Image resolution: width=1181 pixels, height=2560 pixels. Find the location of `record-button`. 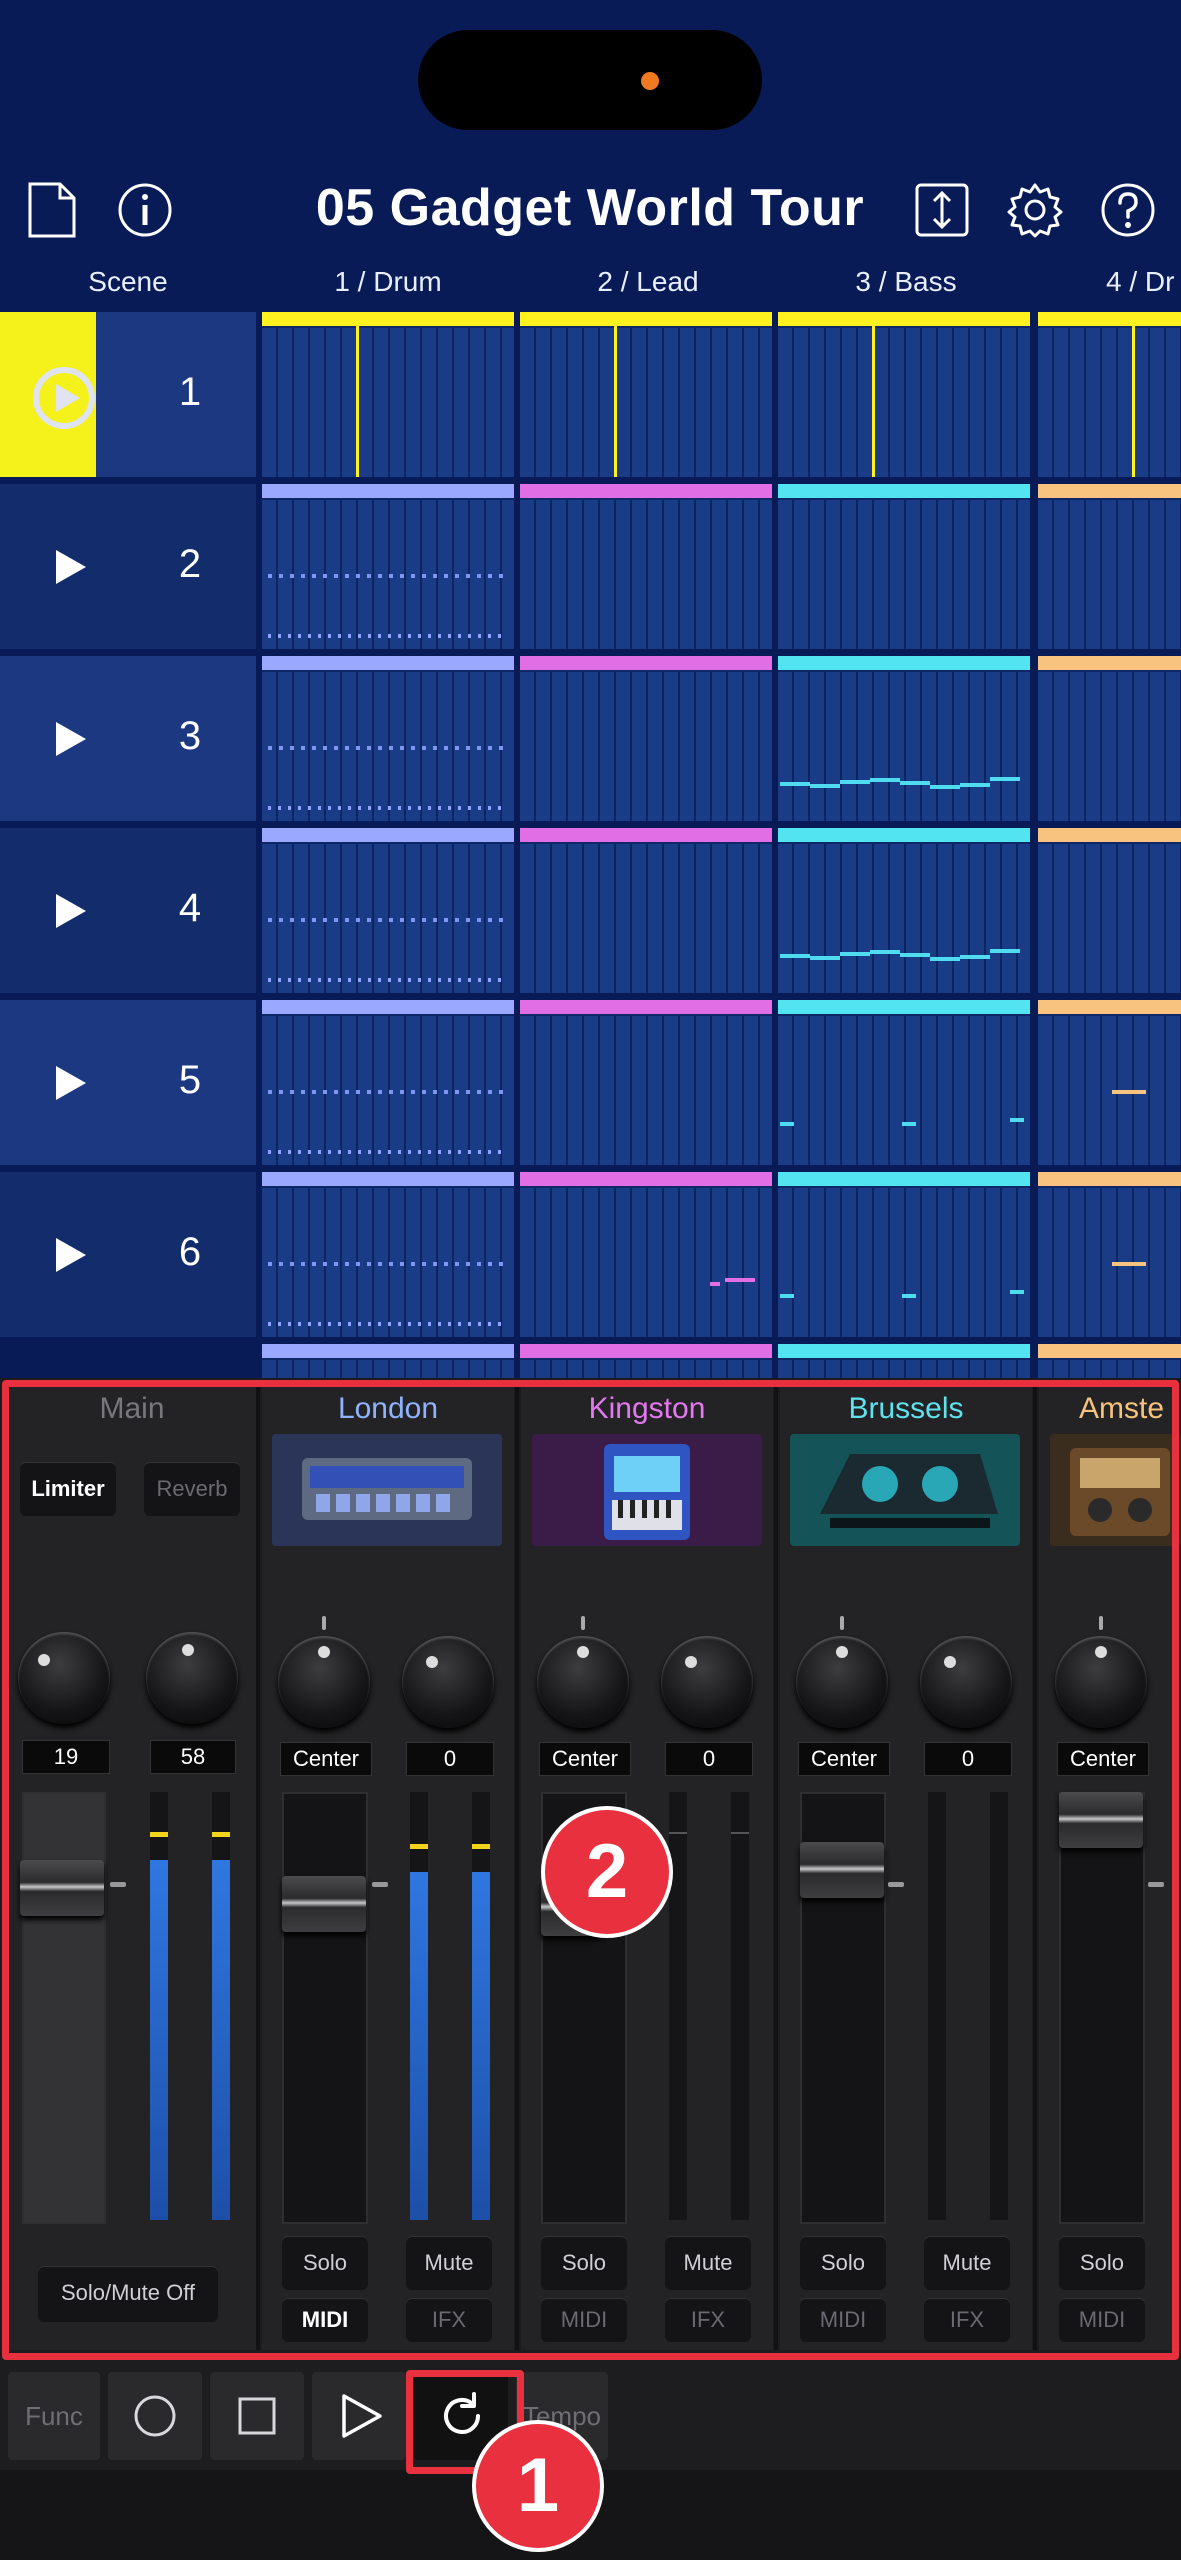

record-button is located at coordinates (155, 2416).